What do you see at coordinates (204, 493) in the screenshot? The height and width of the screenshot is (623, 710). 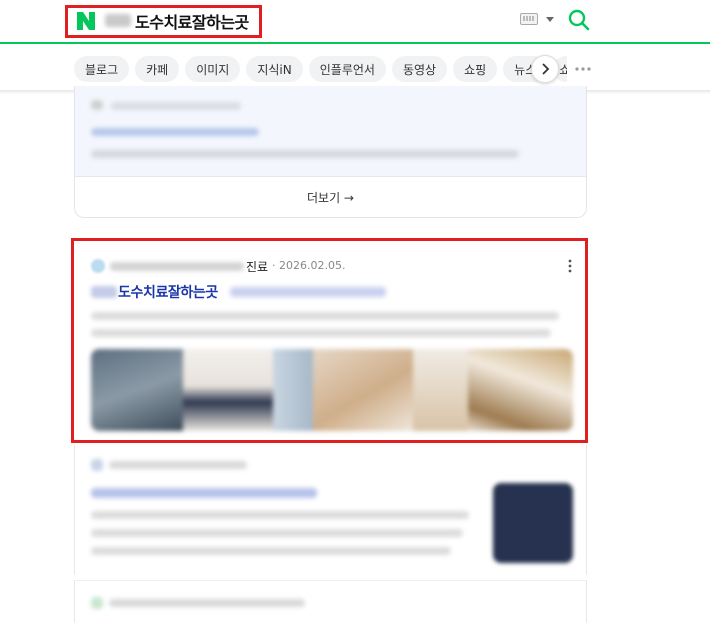 I see `blurred-title` at bounding box center [204, 493].